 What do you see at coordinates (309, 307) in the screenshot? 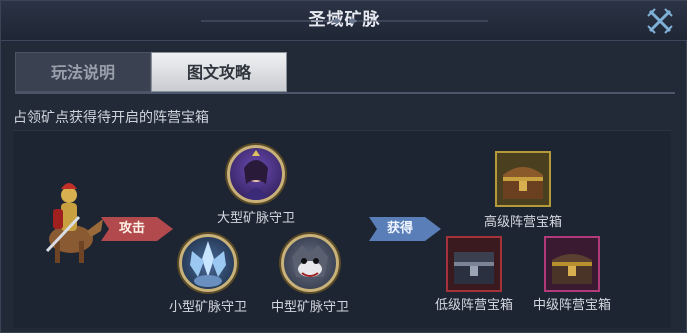
I see `medium-guard-label: 中型矿脉守卫` at bounding box center [309, 307].